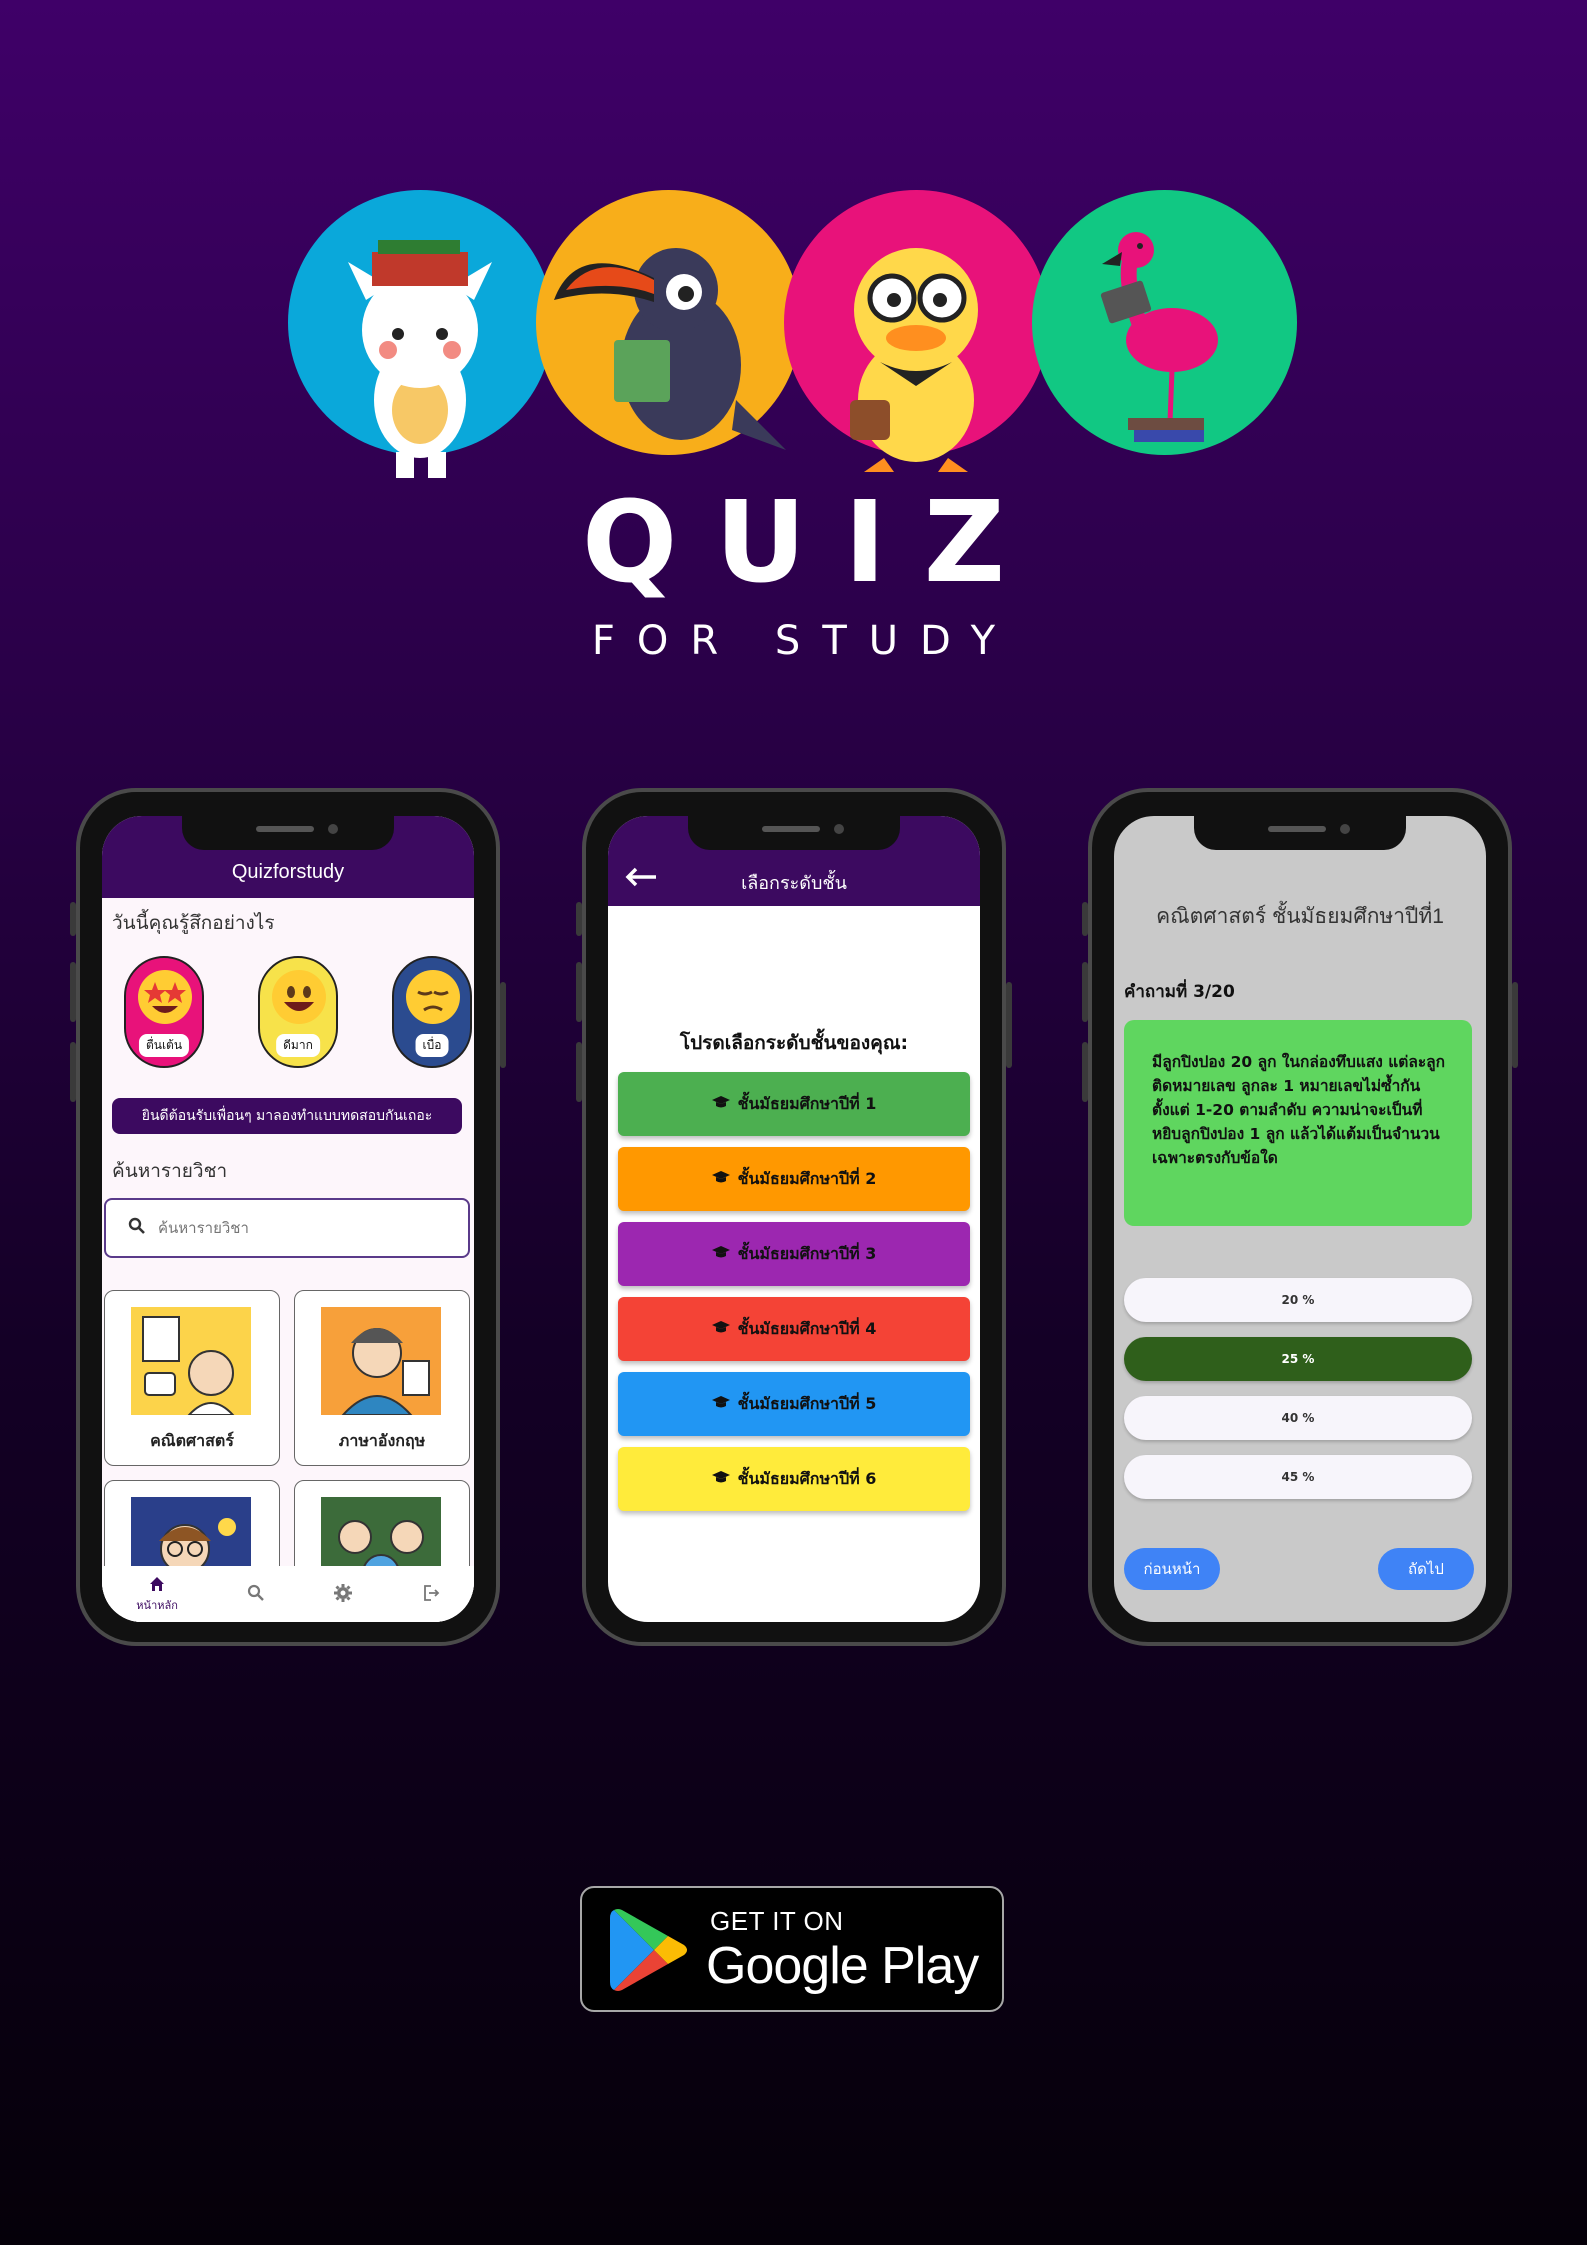  What do you see at coordinates (807, 1253) in the screenshot?
I see `grade-label: ชั้นมัธยมศึกษาปีที่ 3` at bounding box center [807, 1253].